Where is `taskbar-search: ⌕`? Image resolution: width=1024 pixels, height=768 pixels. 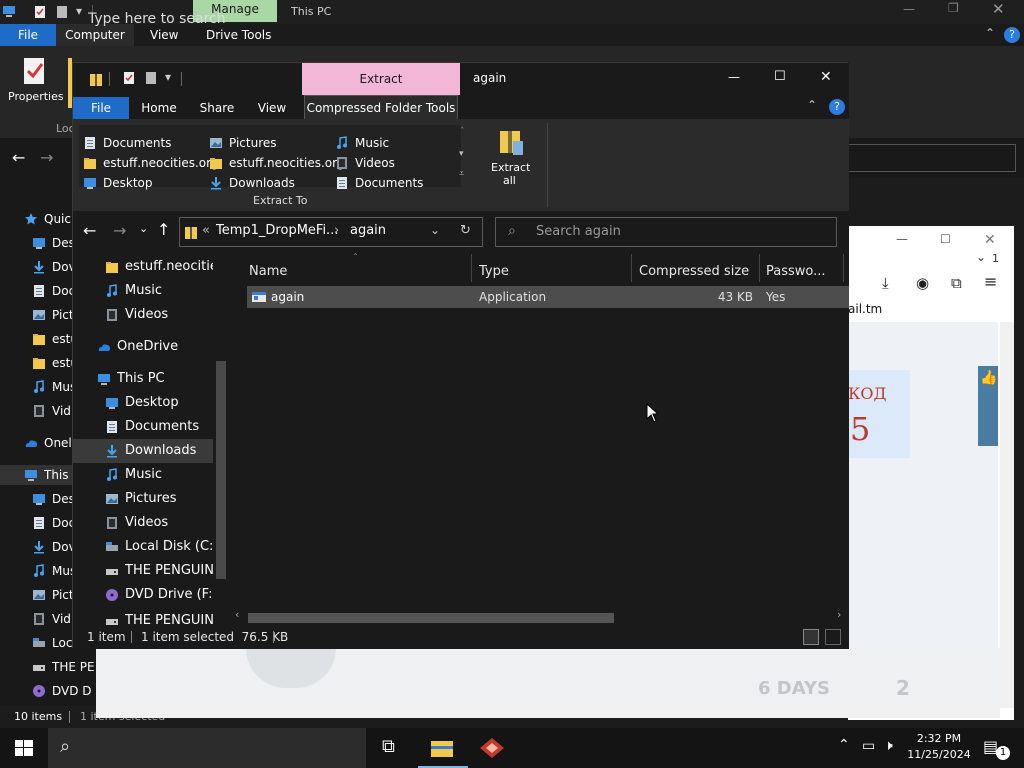
taskbar-search: ⌕ is located at coordinates (207, 748).